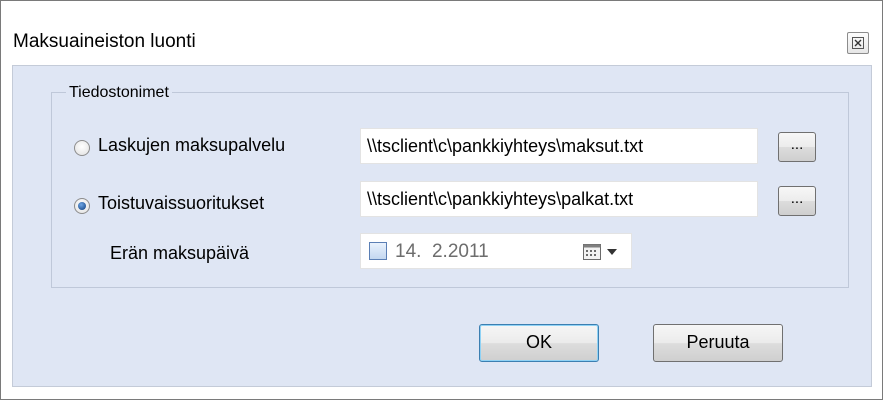 The height and width of the screenshot is (400, 883). What do you see at coordinates (441, 29) in the screenshot?
I see `title-bar: Maksuaineiston luonti` at bounding box center [441, 29].